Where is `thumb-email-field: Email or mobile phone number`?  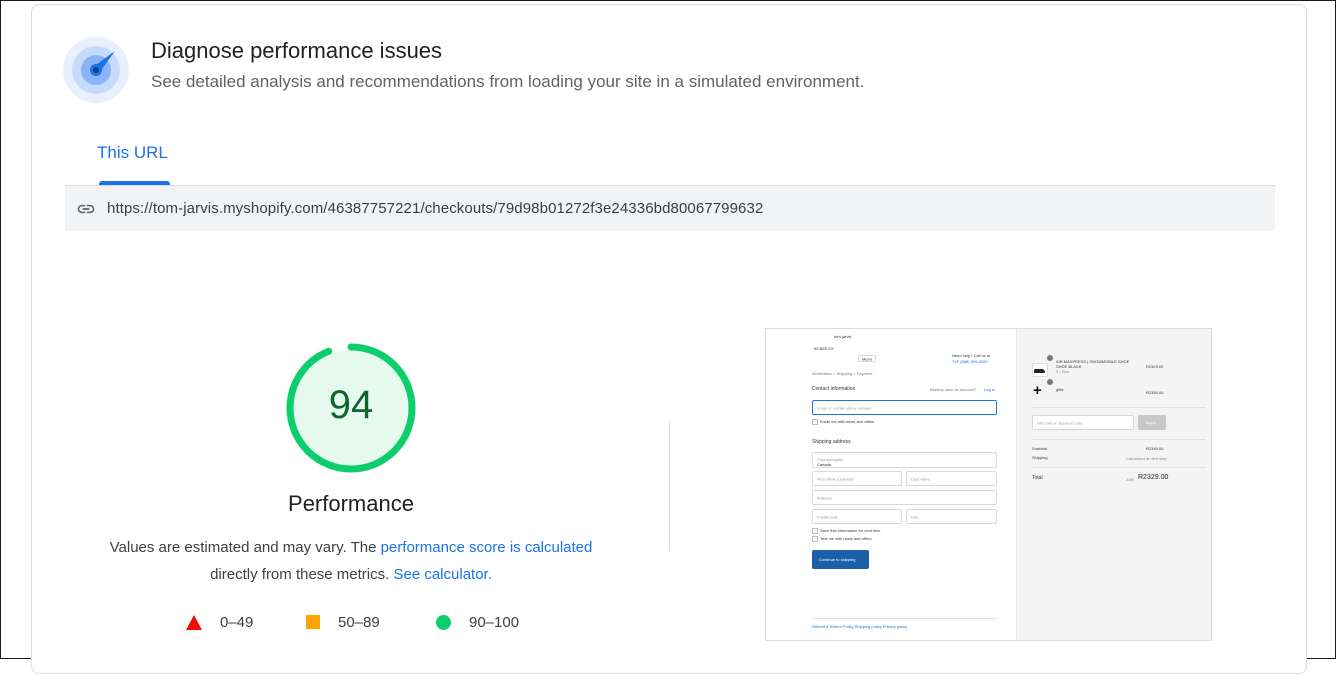 thumb-email-field: Email or mobile phone number is located at coordinates (904, 407).